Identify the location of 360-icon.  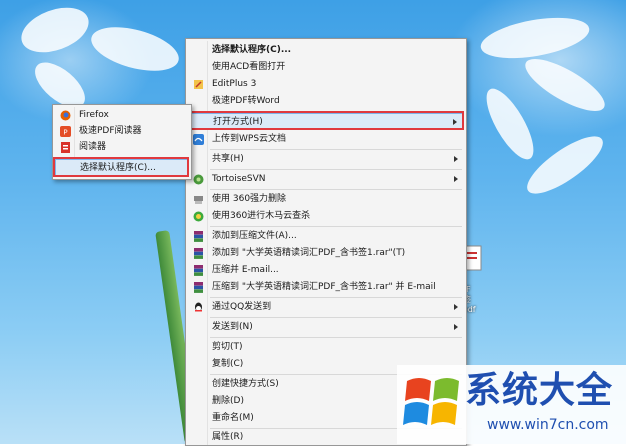
(198, 216).